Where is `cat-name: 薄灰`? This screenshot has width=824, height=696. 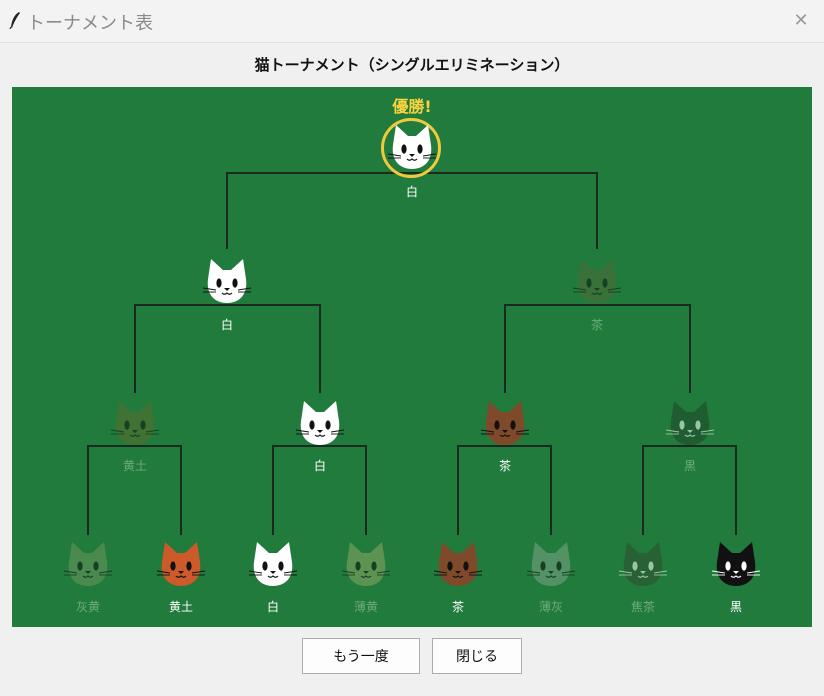
cat-name: 薄灰 is located at coordinates (550, 607).